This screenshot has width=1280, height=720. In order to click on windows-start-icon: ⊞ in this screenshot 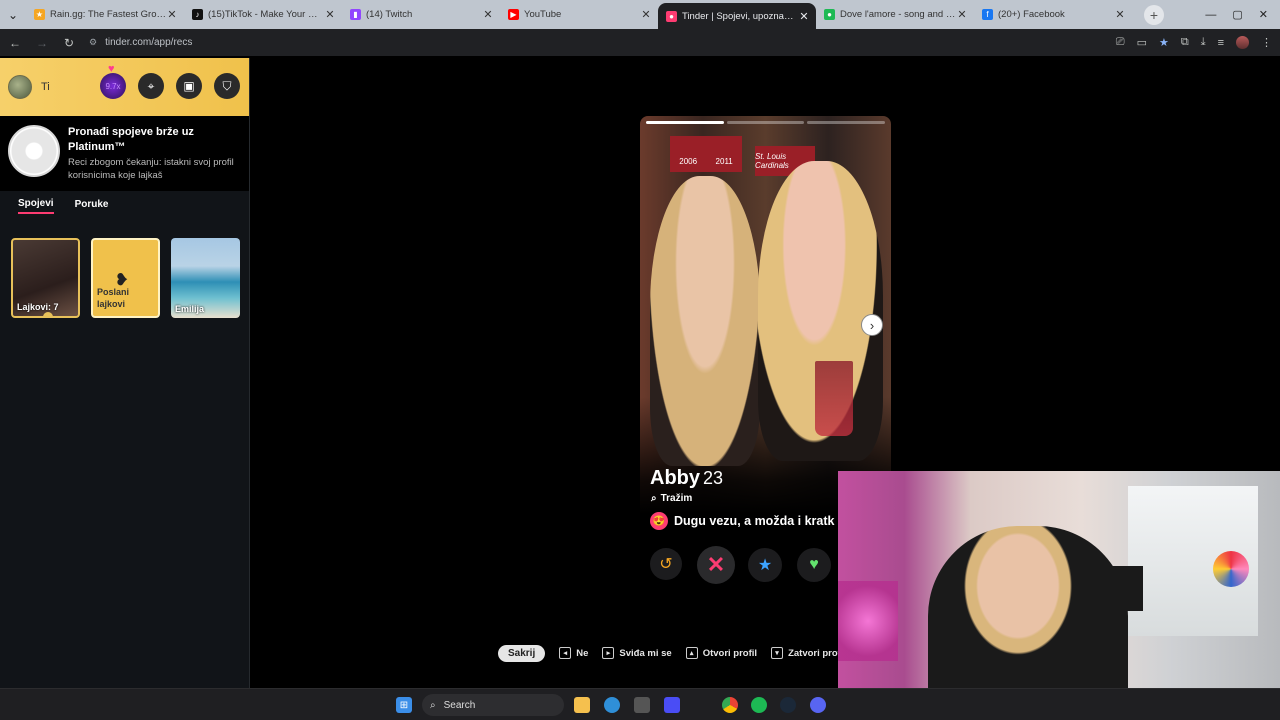, I will do `click(404, 705)`.